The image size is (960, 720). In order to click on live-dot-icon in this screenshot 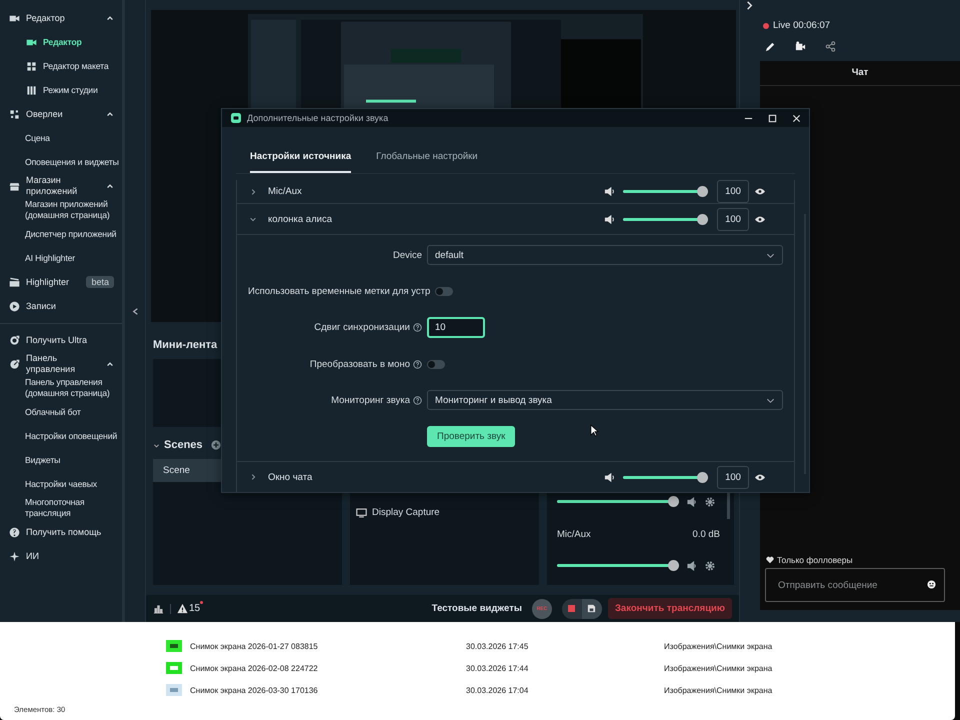, I will do `click(766, 25)`.